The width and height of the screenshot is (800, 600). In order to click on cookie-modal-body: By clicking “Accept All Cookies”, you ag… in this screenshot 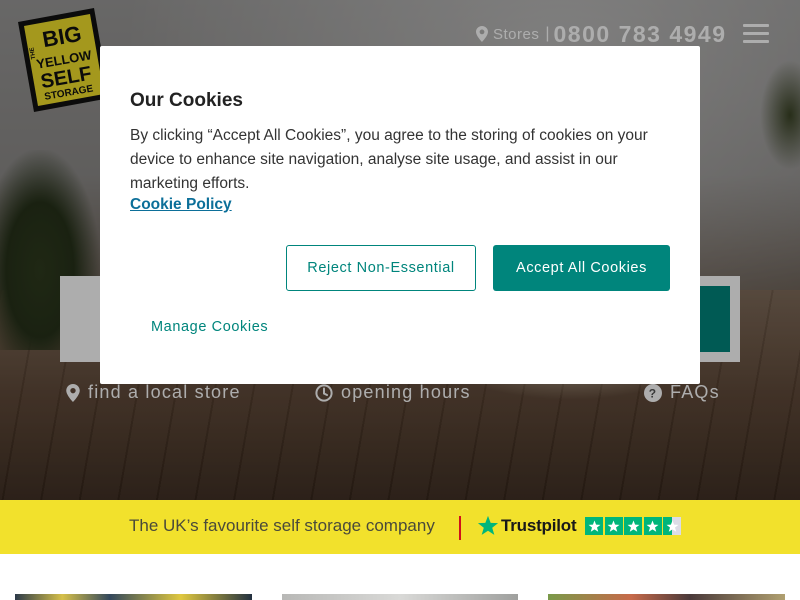, I will do `click(389, 159)`.